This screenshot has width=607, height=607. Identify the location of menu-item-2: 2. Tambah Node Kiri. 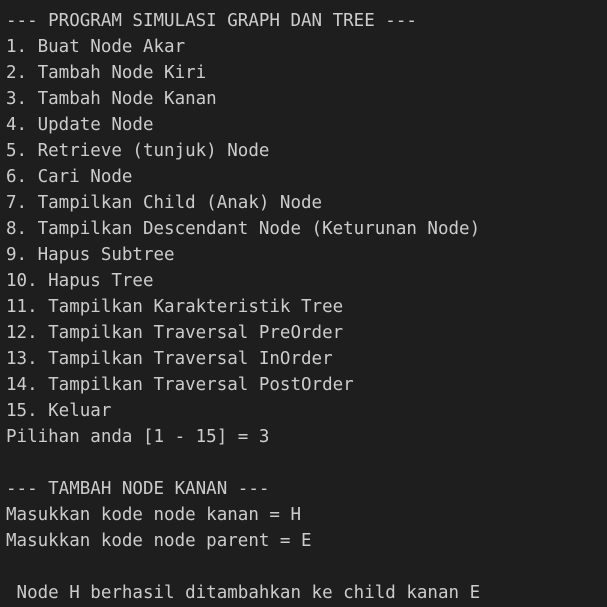
(106, 73).